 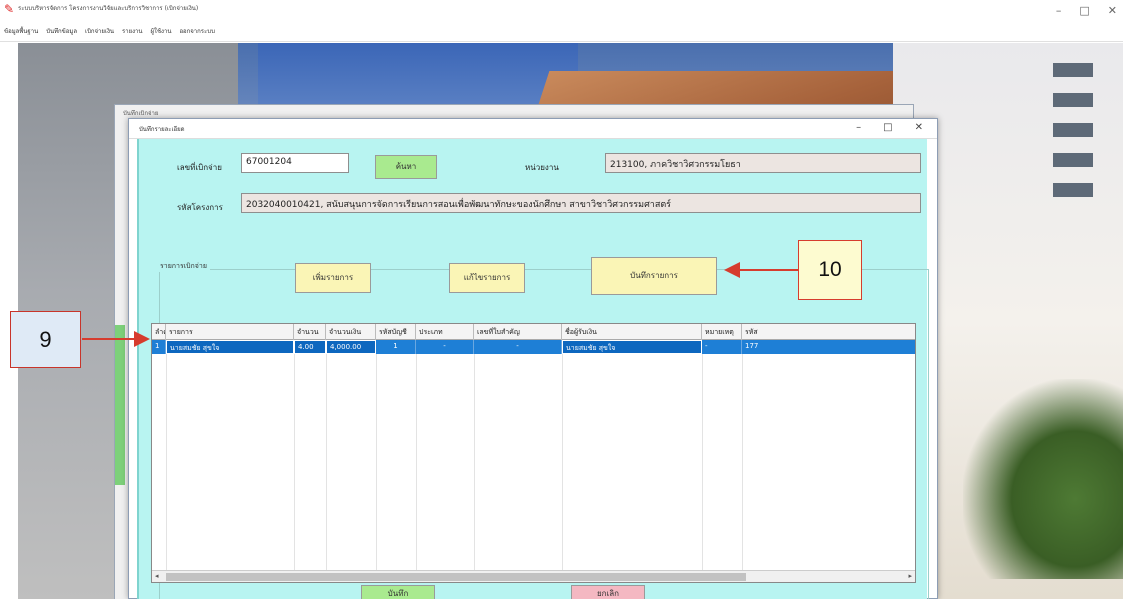 What do you see at coordinates (398, 592) in the screenshot?
I see `save-button: บันทึก` at bounding box center [398, 592].